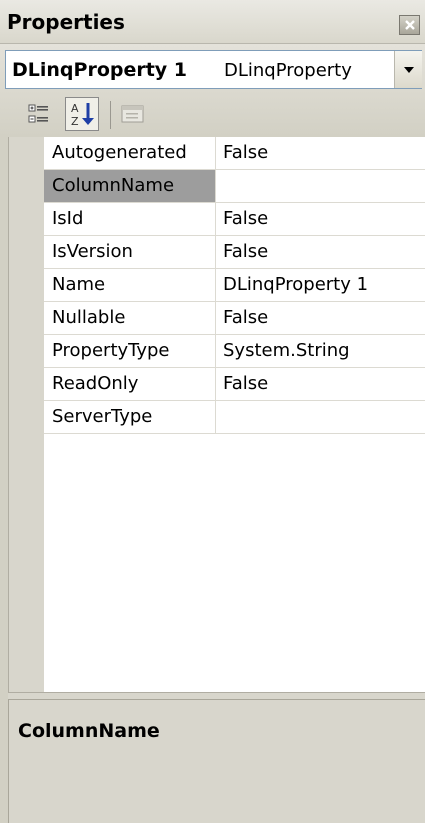 This screenshot has width=425, height=823. I want to click on property-pages-icon, so click(132, 114).